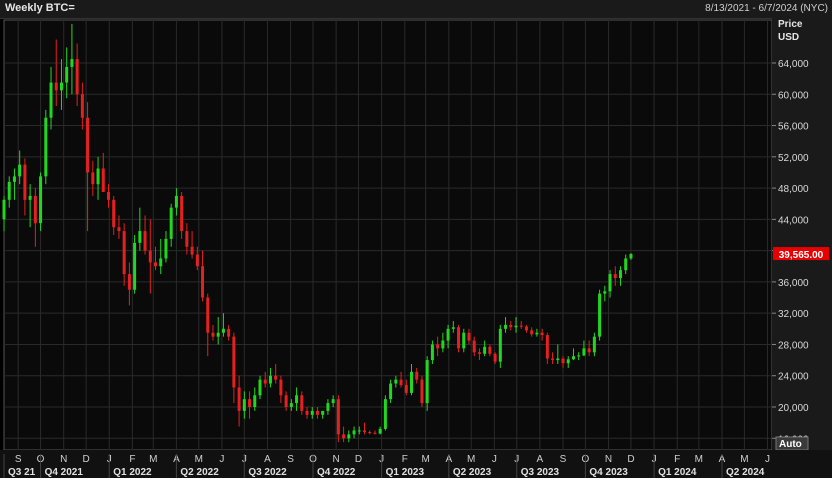 Image resolution: width=832 pixels, height=478 pixels. I want to click on x-quarter-label: Q3 2023, so click(540, 472).